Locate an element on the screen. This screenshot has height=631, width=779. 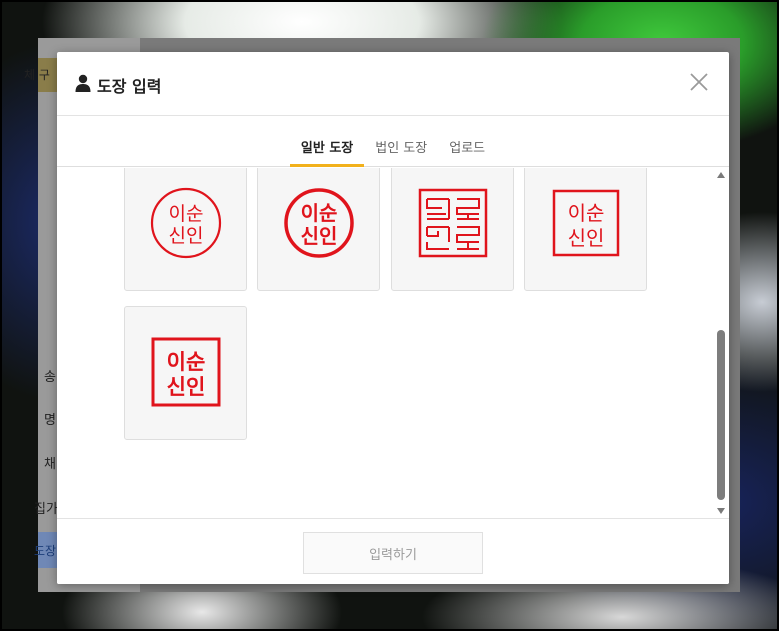
vertical-scrollbar is located at coordinates (721, 343).